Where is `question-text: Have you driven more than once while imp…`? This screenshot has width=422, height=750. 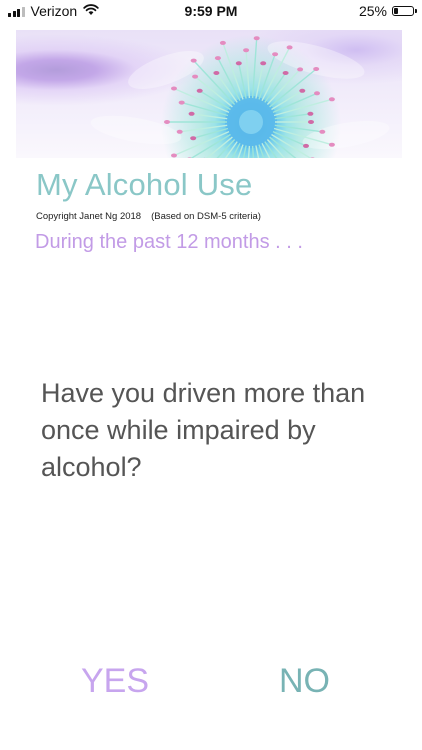 question-text: Have you driven more than once while imp… is located at coordinates (203, 430).